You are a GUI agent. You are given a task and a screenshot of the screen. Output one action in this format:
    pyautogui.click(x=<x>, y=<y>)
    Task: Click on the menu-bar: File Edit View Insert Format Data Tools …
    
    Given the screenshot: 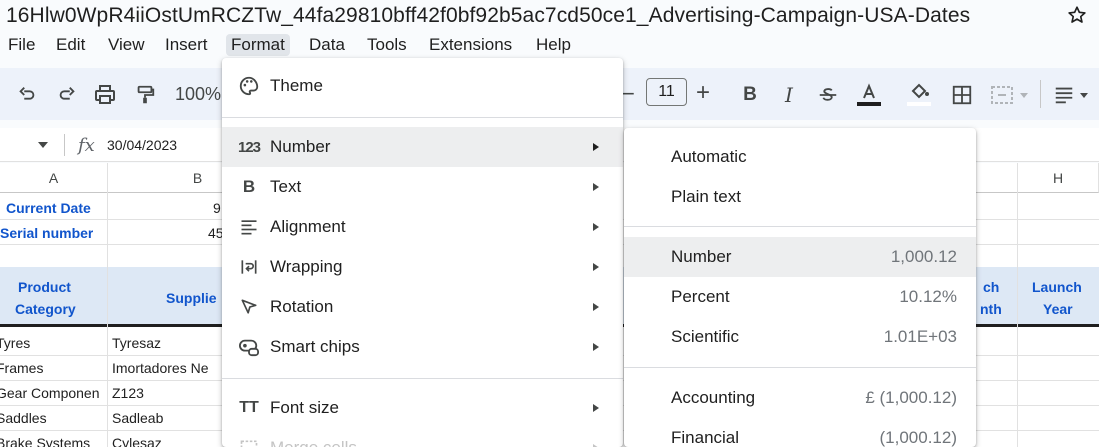 What is the action you would take?
    pyautogui.click(x=350, y=45)
    